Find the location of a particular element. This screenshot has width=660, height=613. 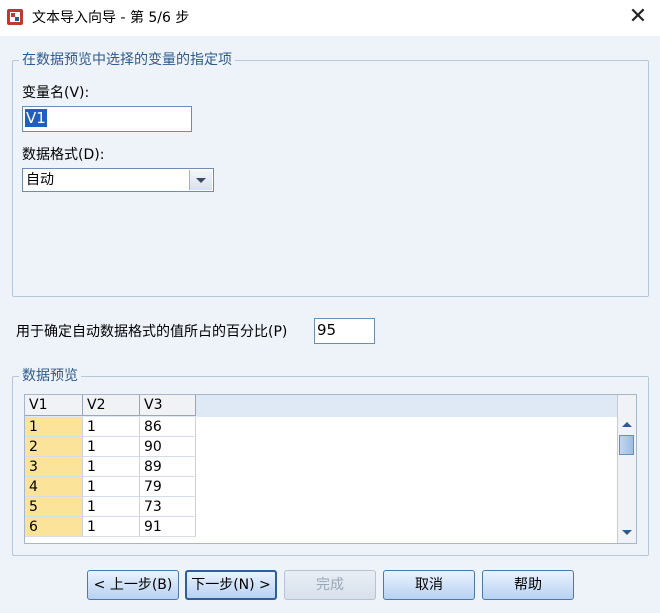

table-cell: 73 is located at coordinates (168, 507).